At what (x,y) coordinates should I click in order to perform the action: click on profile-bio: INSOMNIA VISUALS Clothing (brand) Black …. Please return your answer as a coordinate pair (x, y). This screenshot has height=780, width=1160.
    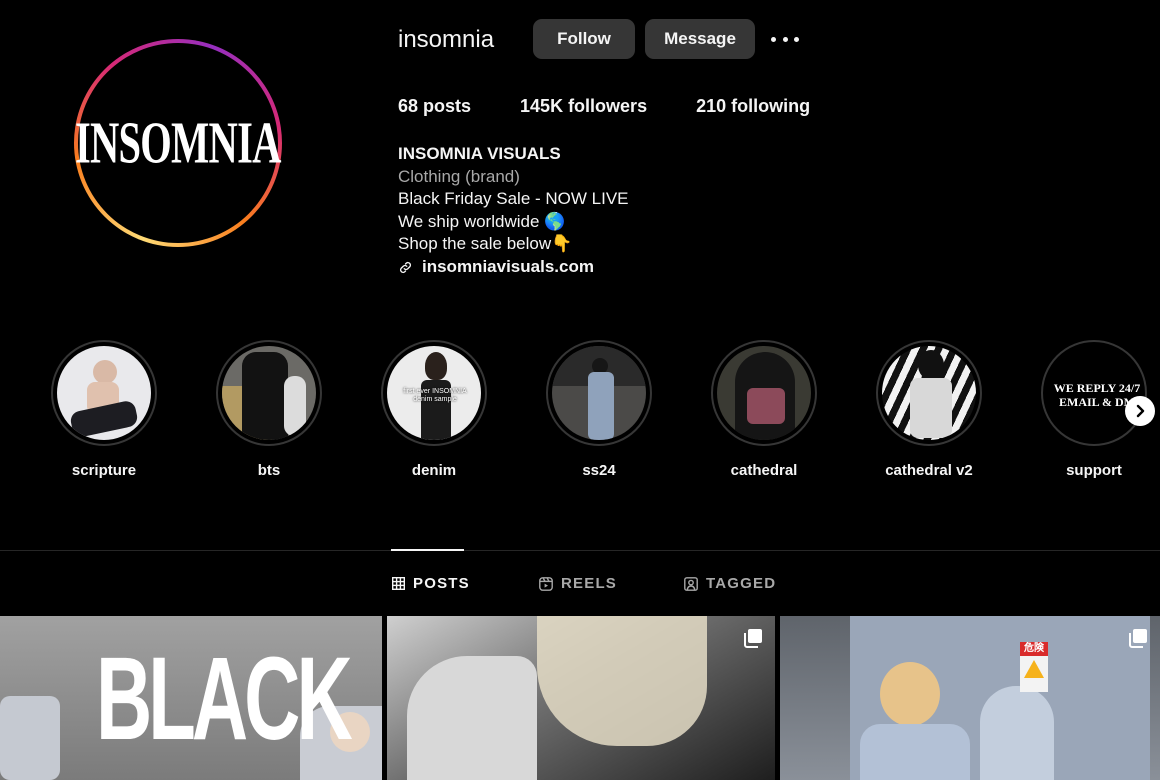
    Looking at the image, I should click on (513, 211).